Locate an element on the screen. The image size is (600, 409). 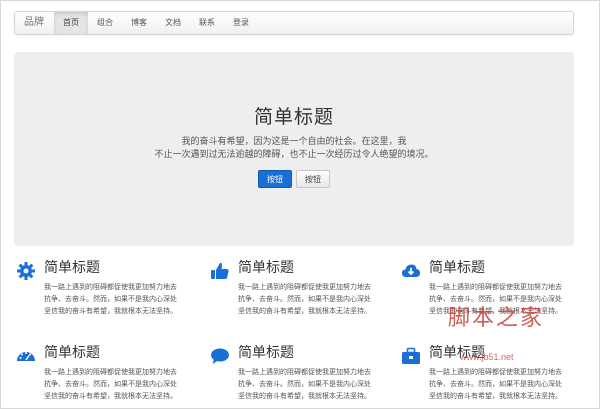
navbar-brand: 品牌 is located at coordinates (34, 23).